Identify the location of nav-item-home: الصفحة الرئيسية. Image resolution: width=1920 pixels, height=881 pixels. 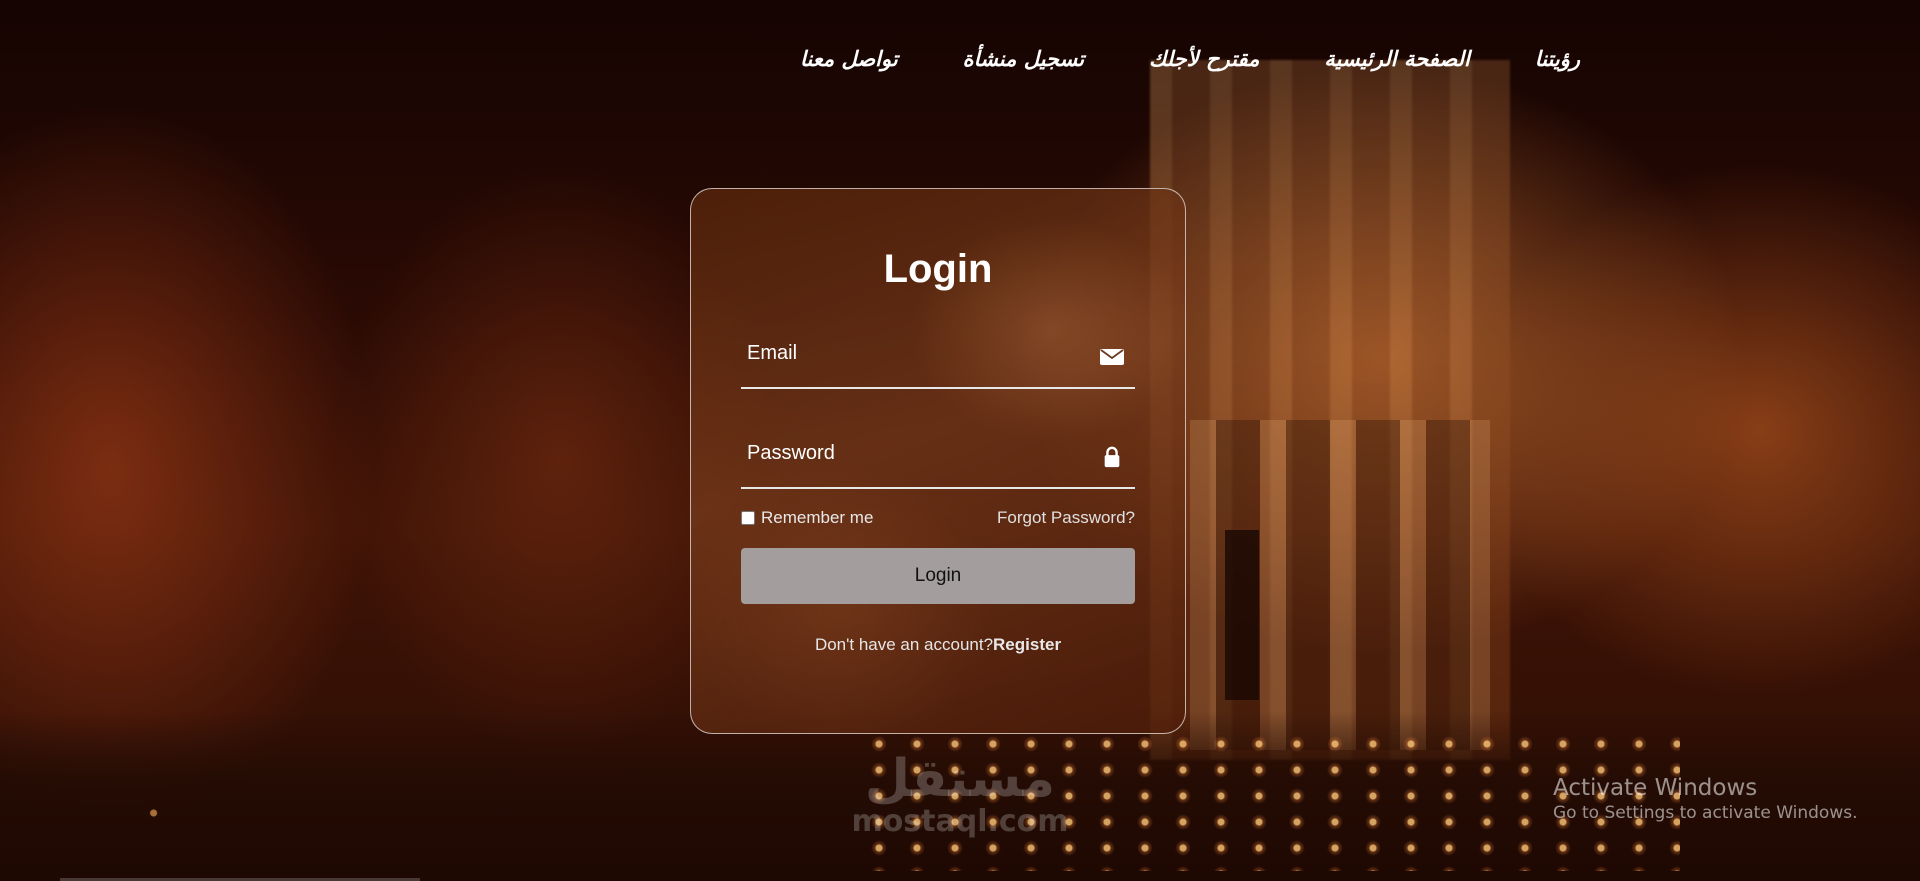
(1397, 58).